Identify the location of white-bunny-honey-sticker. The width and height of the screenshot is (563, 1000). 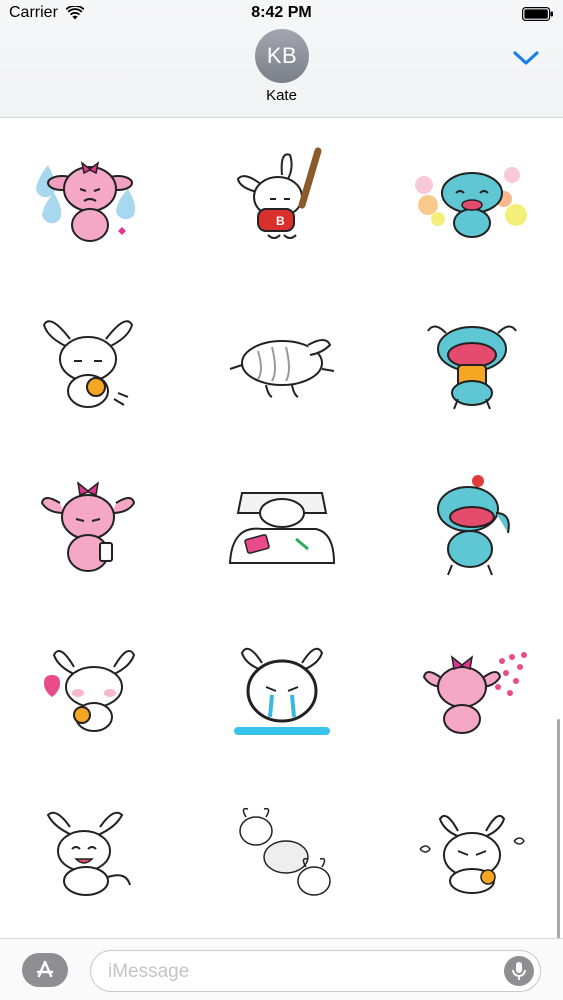
(90, 364).